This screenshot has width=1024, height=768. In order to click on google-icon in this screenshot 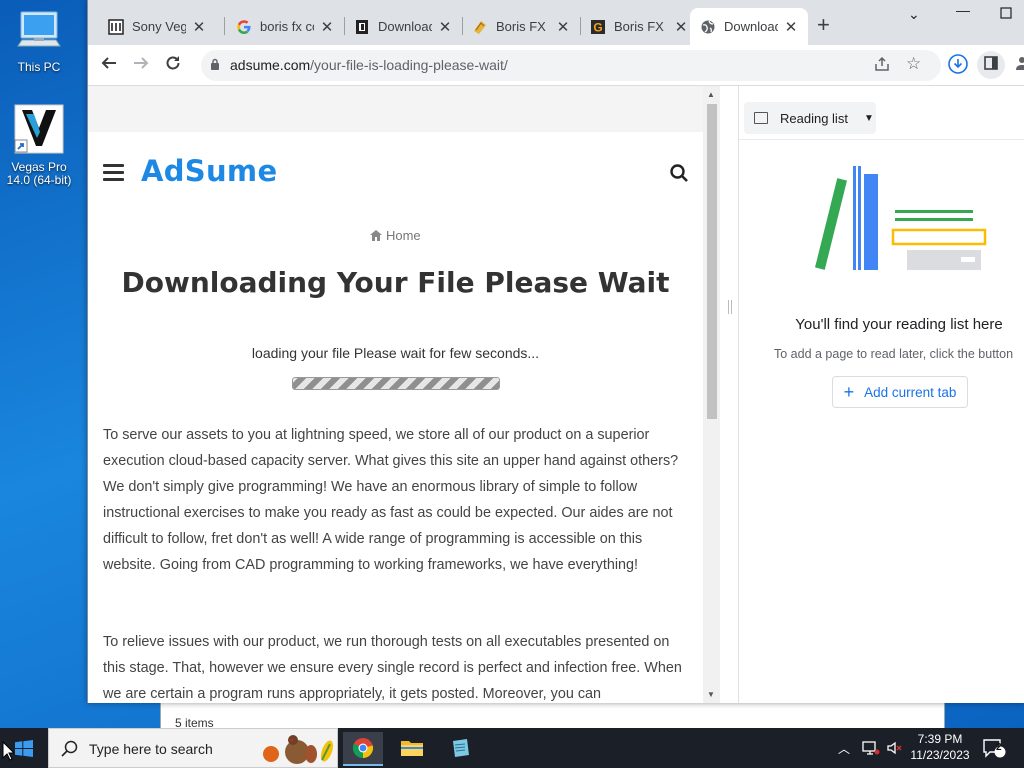, I will do `click(244, 27)`.